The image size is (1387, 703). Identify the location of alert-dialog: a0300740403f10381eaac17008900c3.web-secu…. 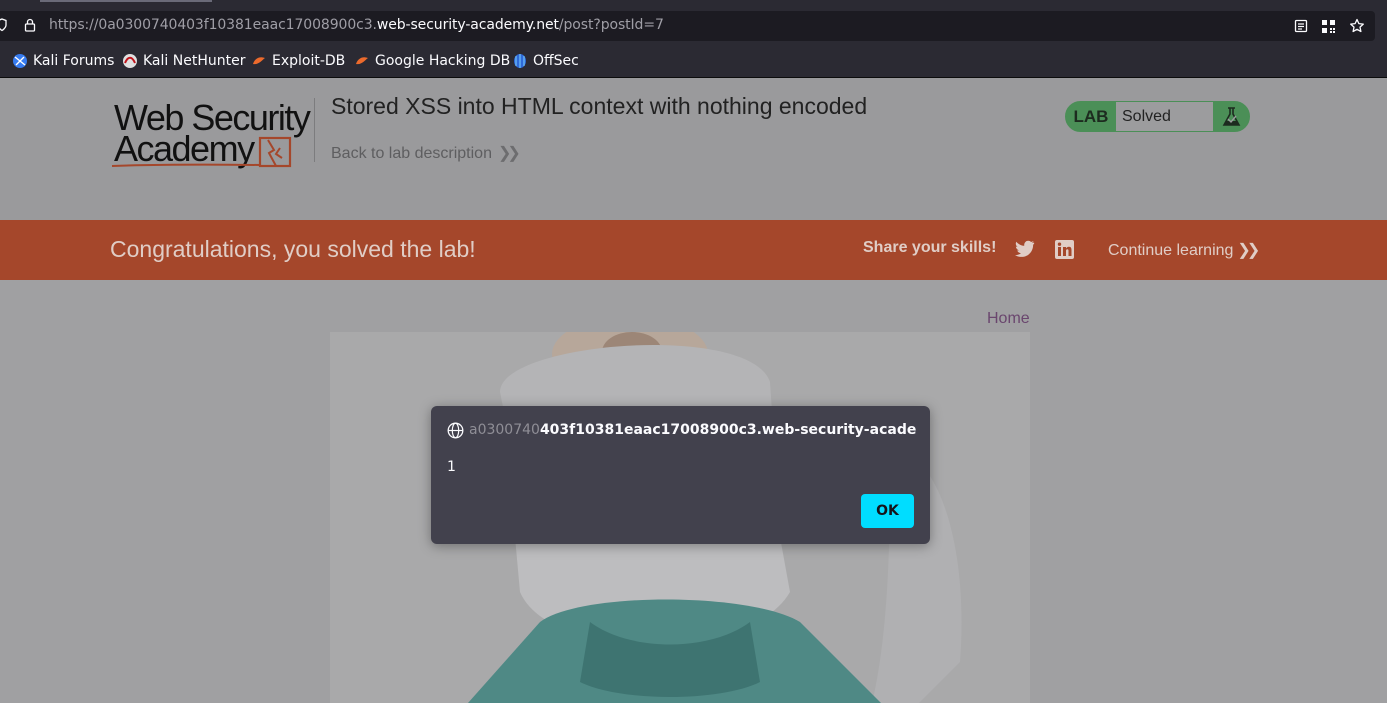
(680, 475).